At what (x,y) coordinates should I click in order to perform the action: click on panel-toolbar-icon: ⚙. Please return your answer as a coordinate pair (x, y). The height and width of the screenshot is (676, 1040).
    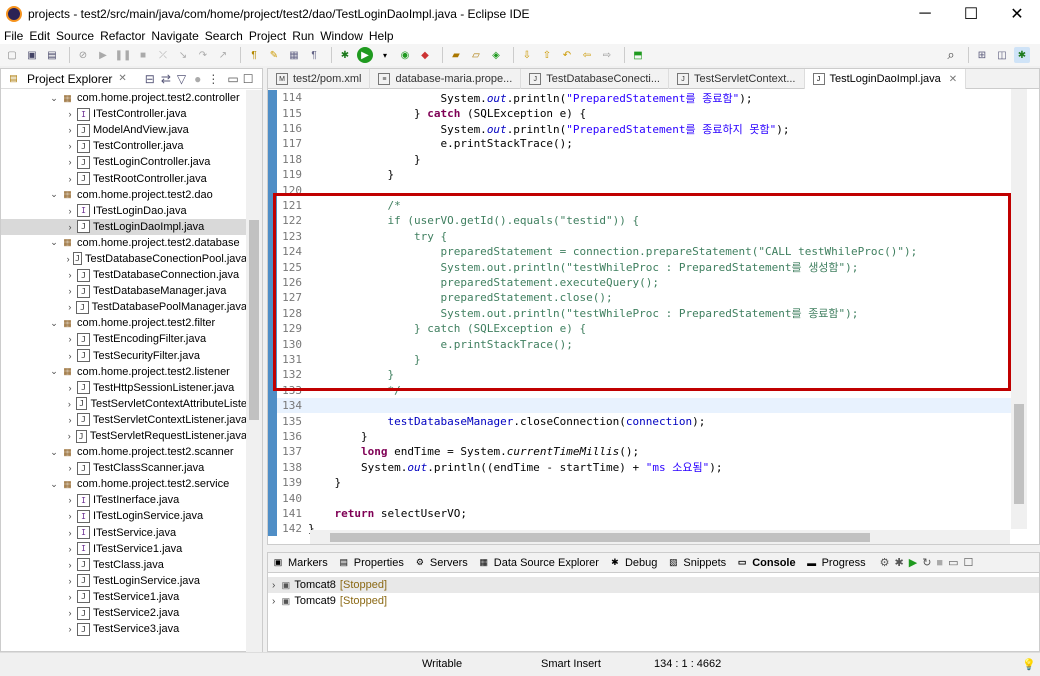
    Looking at the image, I should click on (885, 562).